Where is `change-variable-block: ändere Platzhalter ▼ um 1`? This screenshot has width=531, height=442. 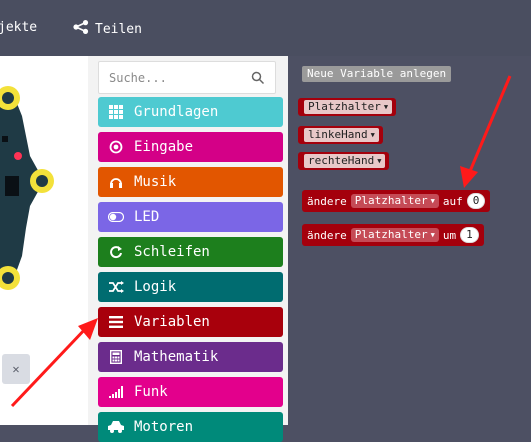 change-variable-block: ändere Platzhalter ▼ um 1 is located at coordinates (393, 235).